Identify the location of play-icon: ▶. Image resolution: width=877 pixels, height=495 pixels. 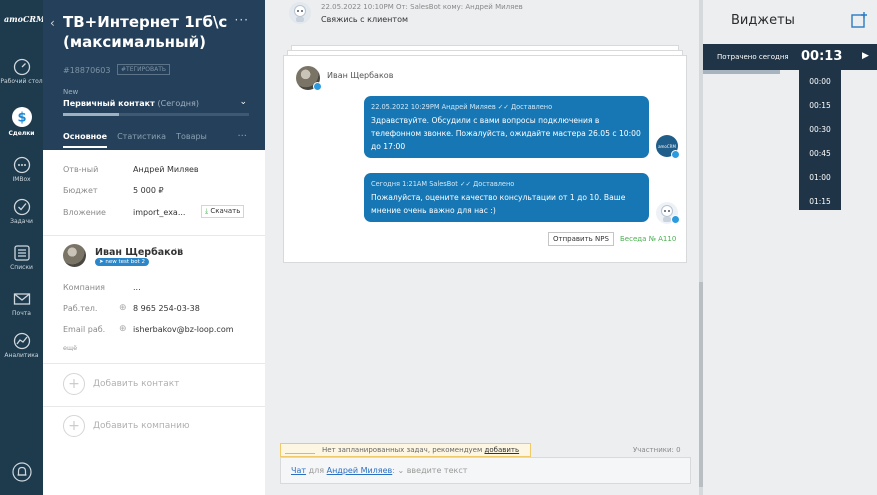
(865, 56).